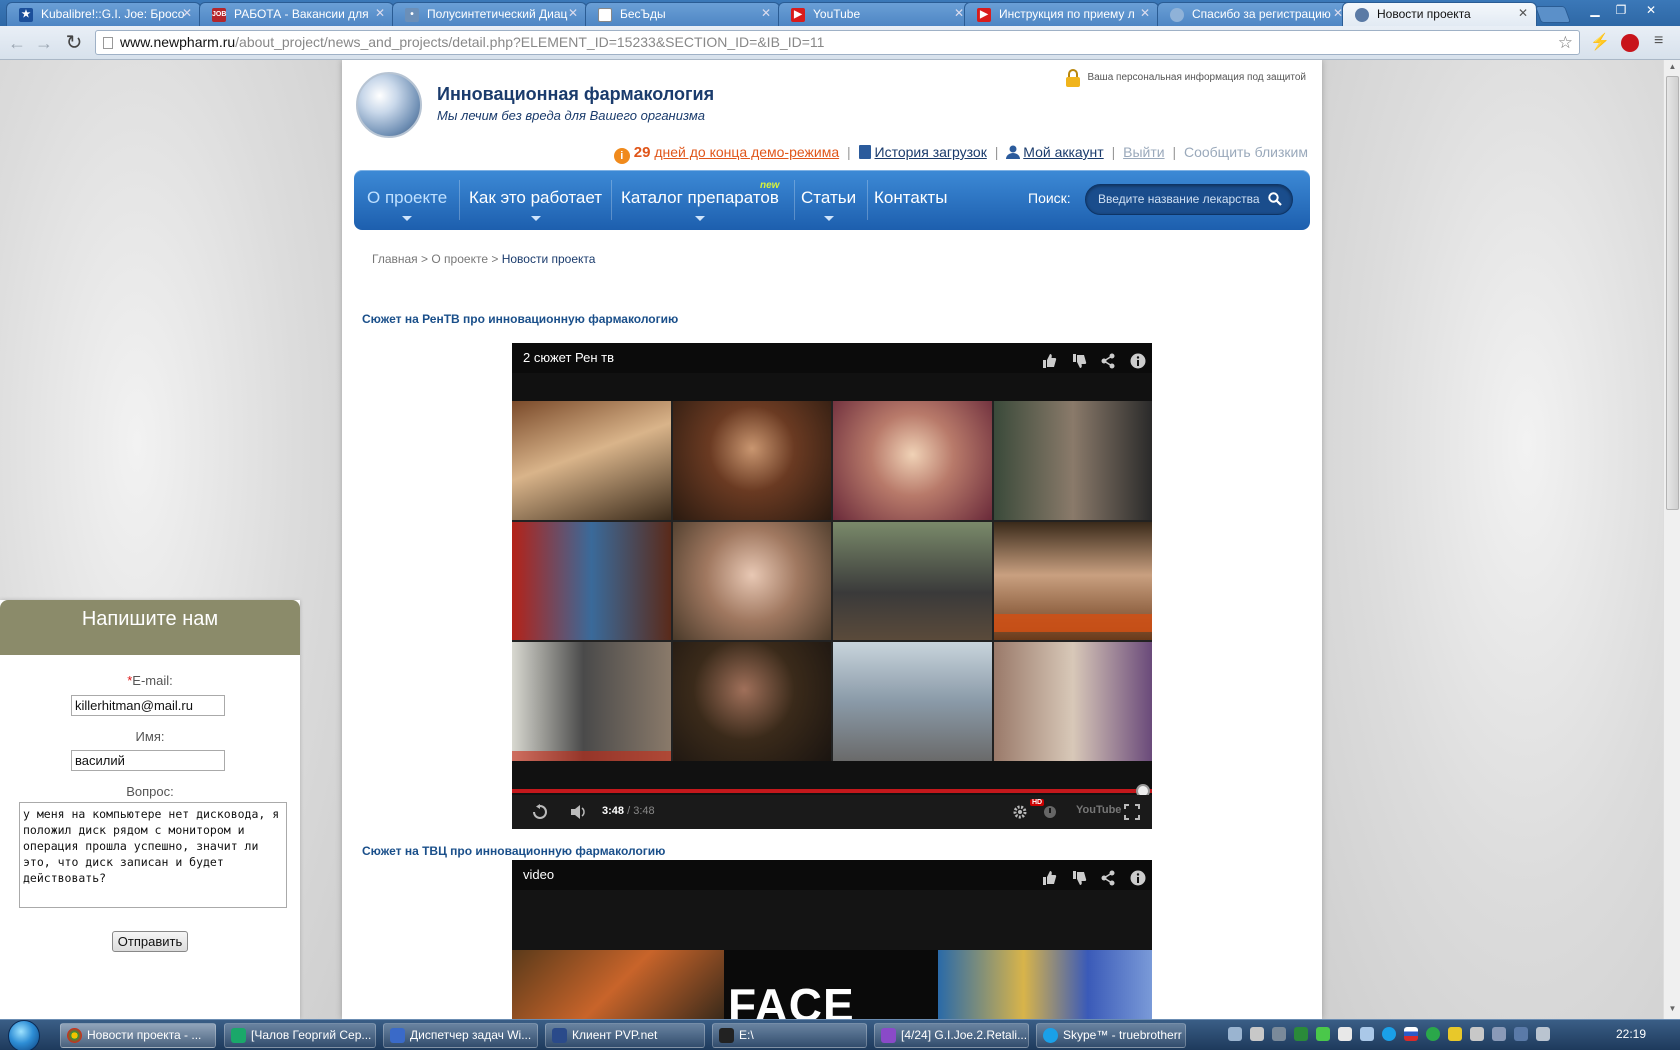 This screenshot has height=1050, width=1680. Describe the element at coordinates (578, 812) in the screenshot. I see `volume-icon` at that location.